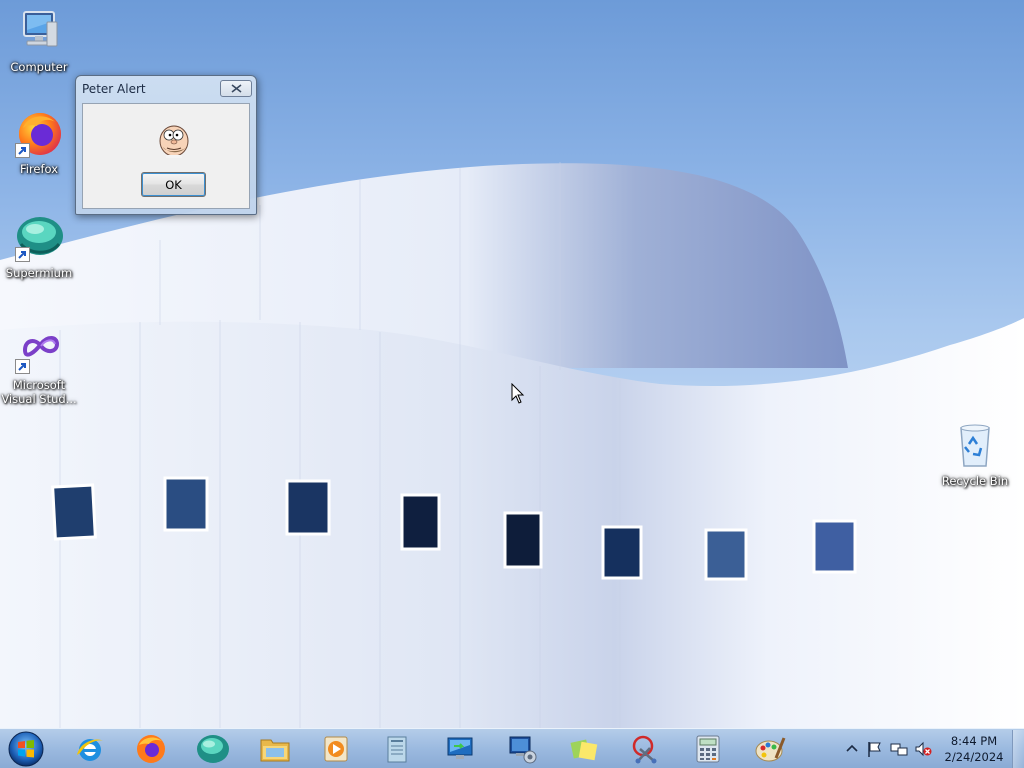 This screenshot has height=768, width=1024. I want to click on snipping-tool-icon, so click(644, 749).